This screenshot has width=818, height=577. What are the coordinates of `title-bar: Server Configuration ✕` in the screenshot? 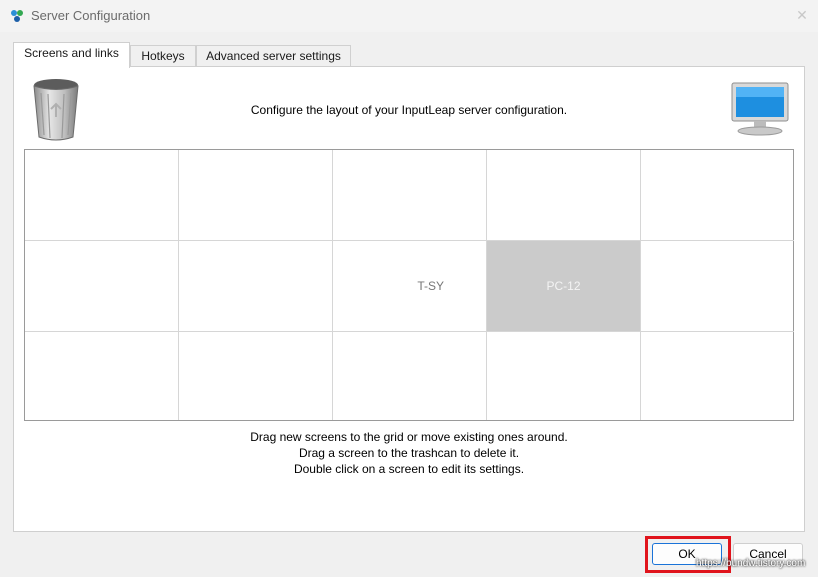 It's located at (409, 16).